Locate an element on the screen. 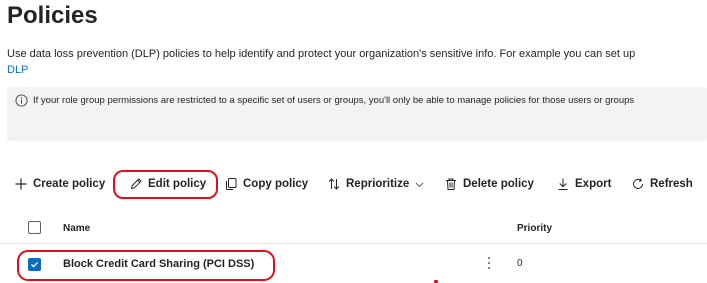 This screenshot has height=283, width=707. edit-policy-button: Edit policy is located at coordinates (167, 184).